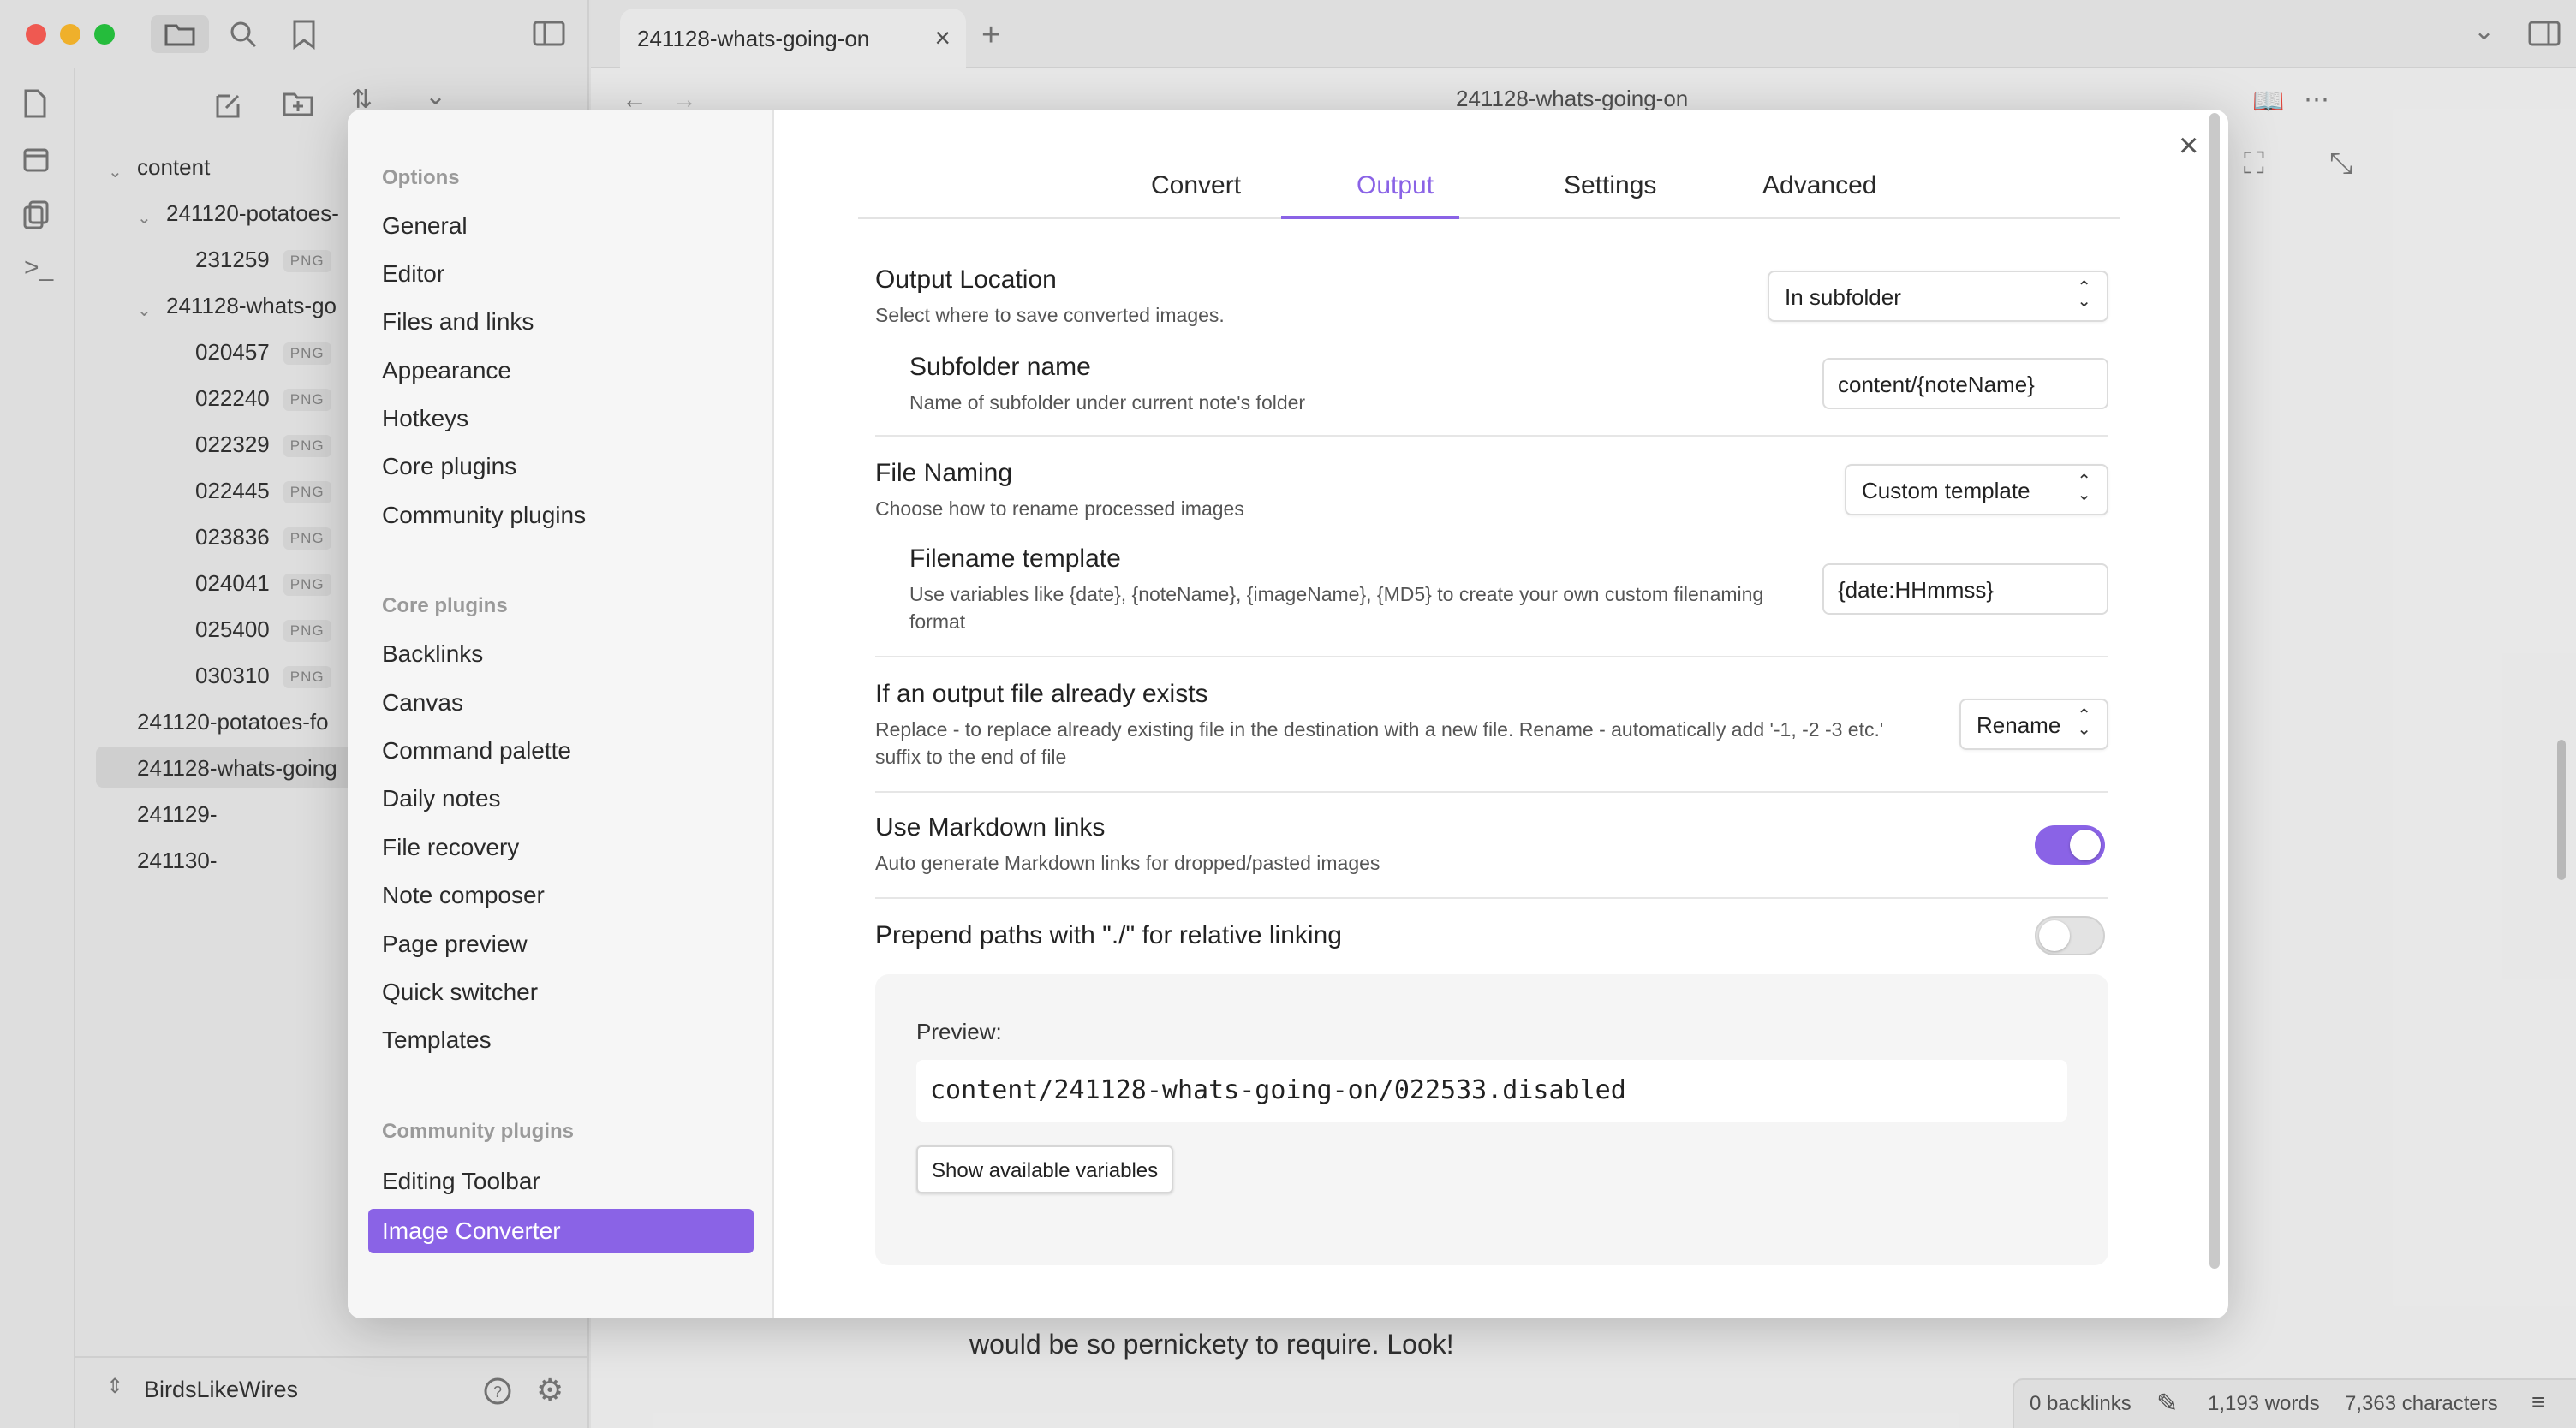 The height and width of the screenshot is (1428, 2576). I want to click on file-naming-desc: Choose how to rename processed images, so click(1059, 508).